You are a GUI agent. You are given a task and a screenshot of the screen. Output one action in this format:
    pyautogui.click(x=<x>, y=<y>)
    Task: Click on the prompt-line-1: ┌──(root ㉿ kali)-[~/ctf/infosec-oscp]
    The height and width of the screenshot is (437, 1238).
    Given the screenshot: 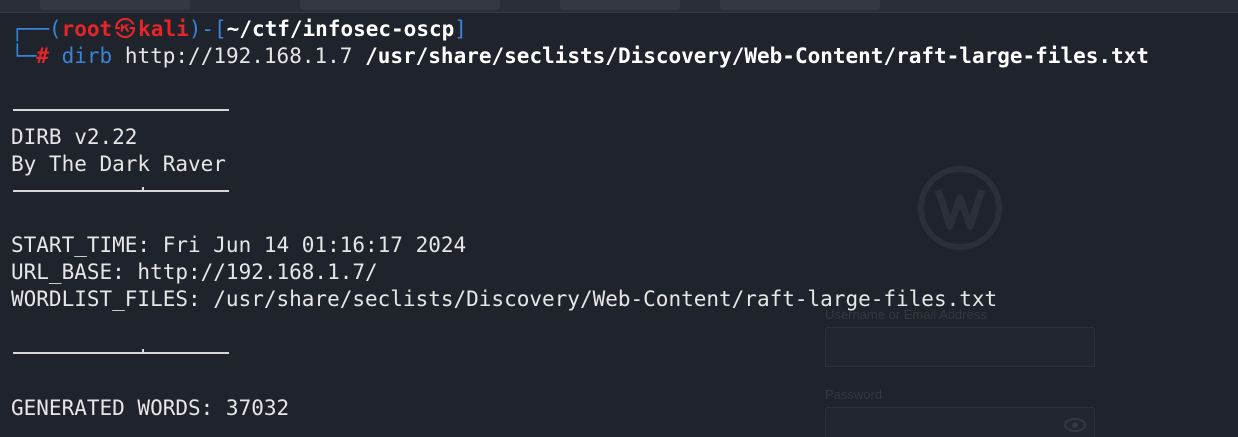 What is the action you would take?
    pyautogui.click(x=239, y=29)
    